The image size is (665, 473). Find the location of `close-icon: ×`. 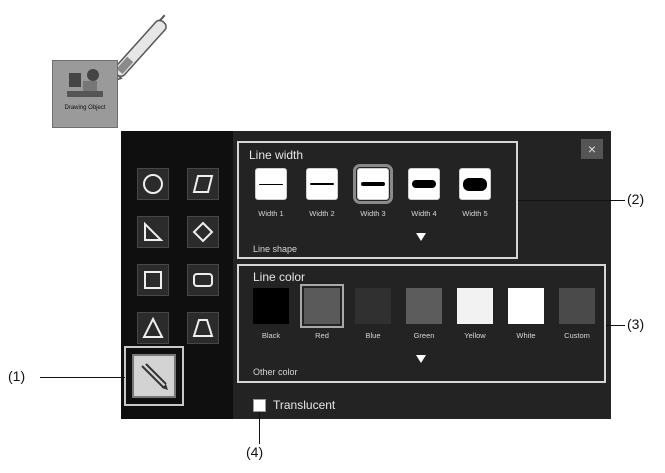

close-icon: × is located at coordinates (592, 149).